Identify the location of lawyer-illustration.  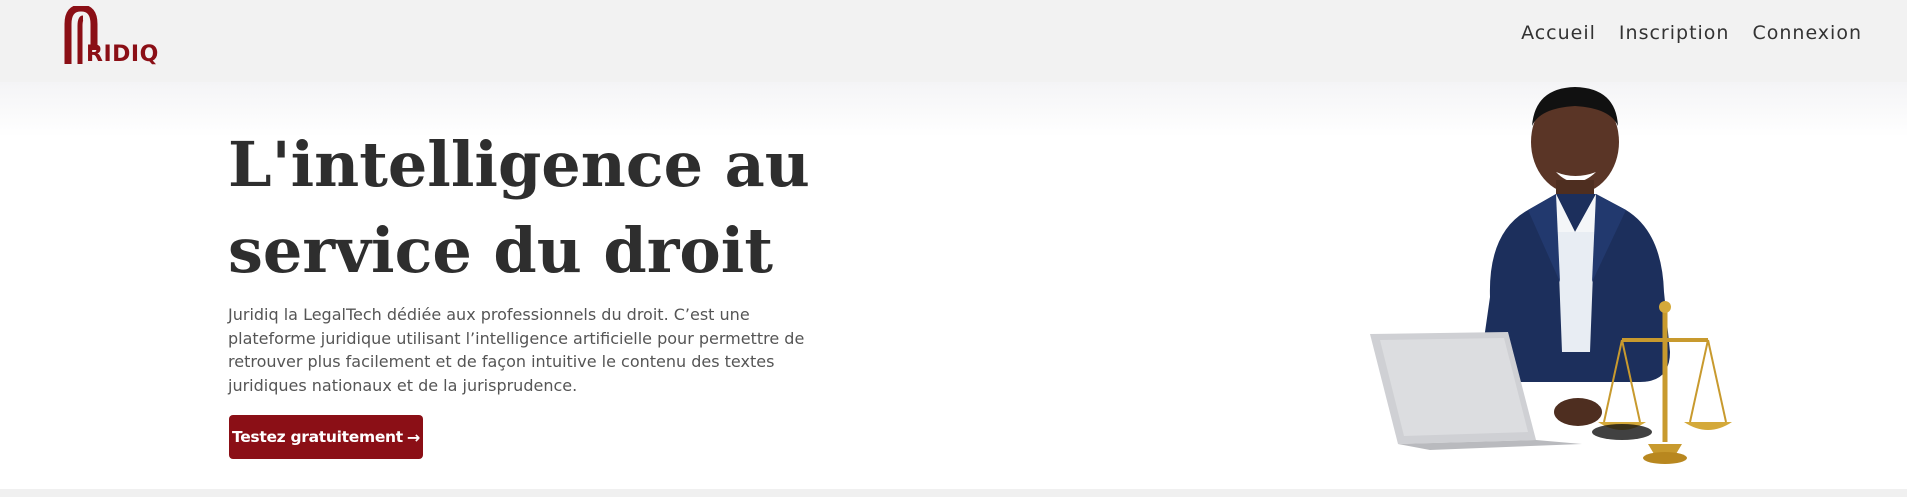
(1551, 275).